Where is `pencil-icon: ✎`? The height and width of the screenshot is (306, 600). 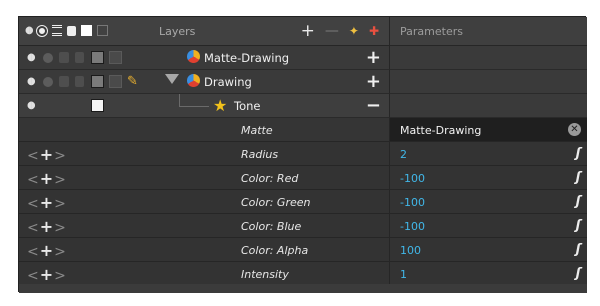
pencil-icon: ✎ is located at coordinates (132, 81).